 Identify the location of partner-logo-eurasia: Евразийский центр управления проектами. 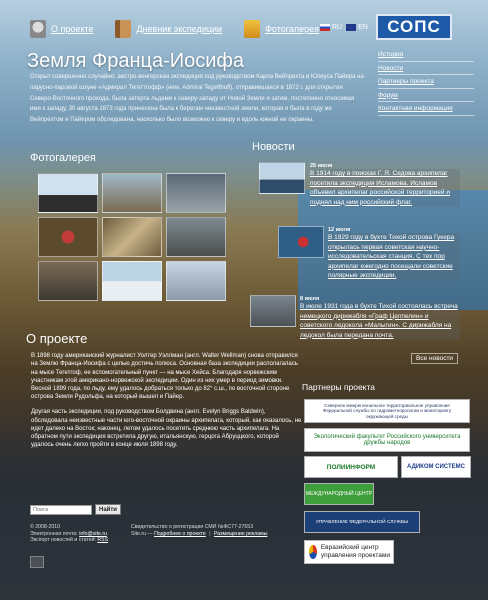
(349, 552).